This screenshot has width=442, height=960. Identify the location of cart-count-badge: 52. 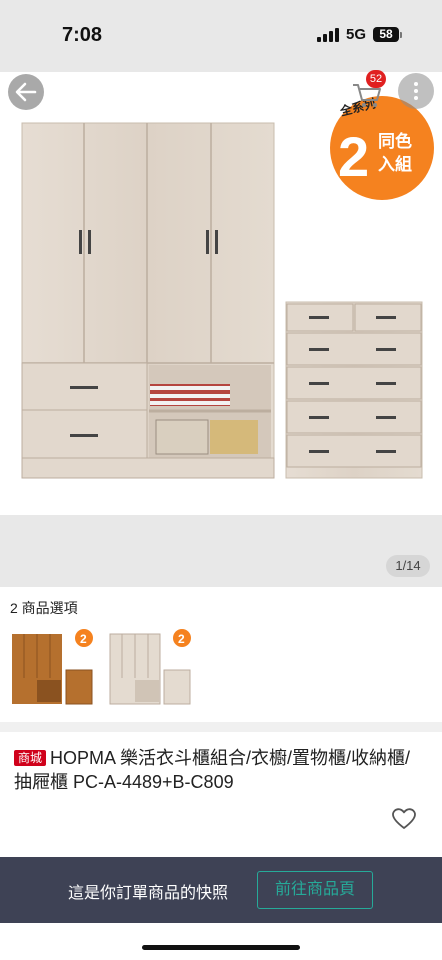
(376, 79).